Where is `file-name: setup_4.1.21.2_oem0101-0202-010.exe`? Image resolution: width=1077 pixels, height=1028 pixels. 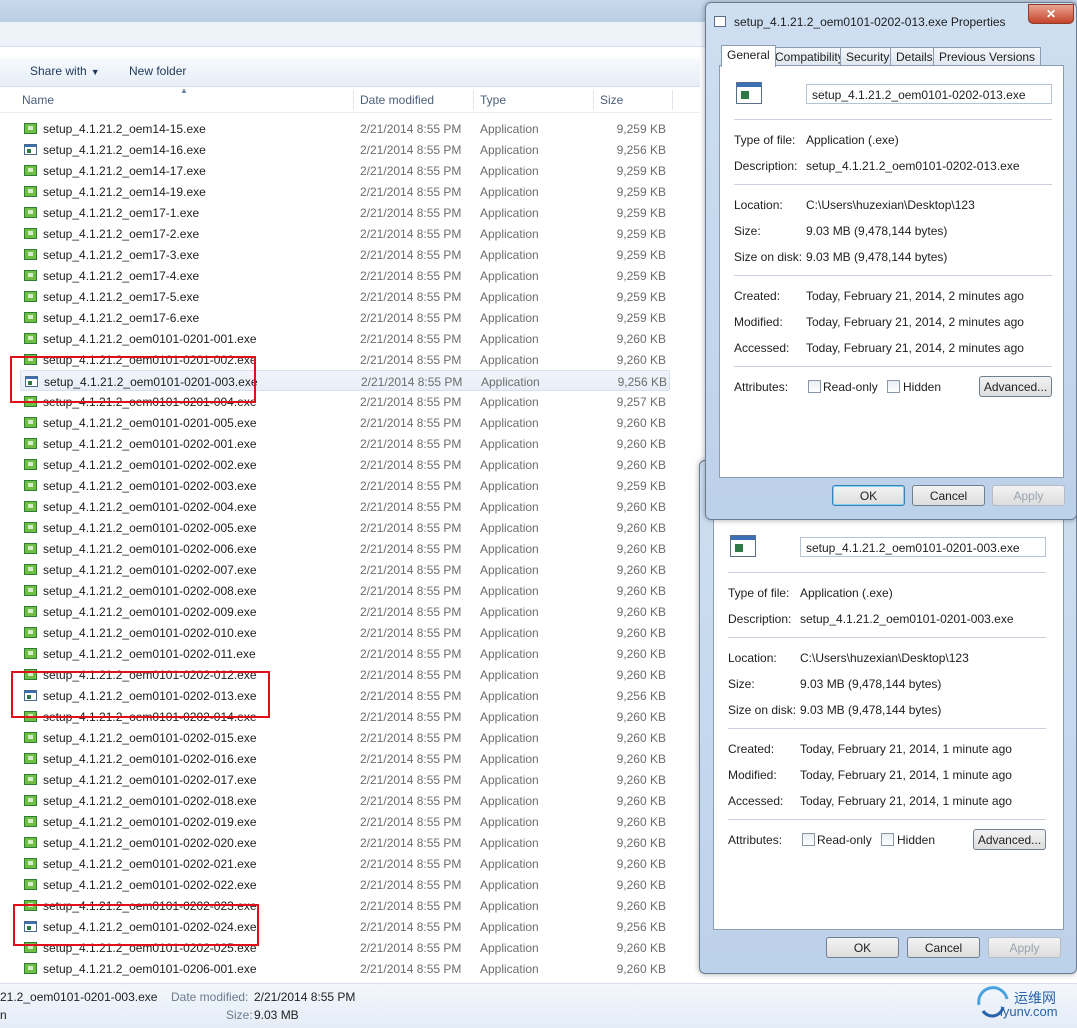 file-name: setup_4.1.21.2_oem0101-0202-010.exe is located at coordinates (150, 633).